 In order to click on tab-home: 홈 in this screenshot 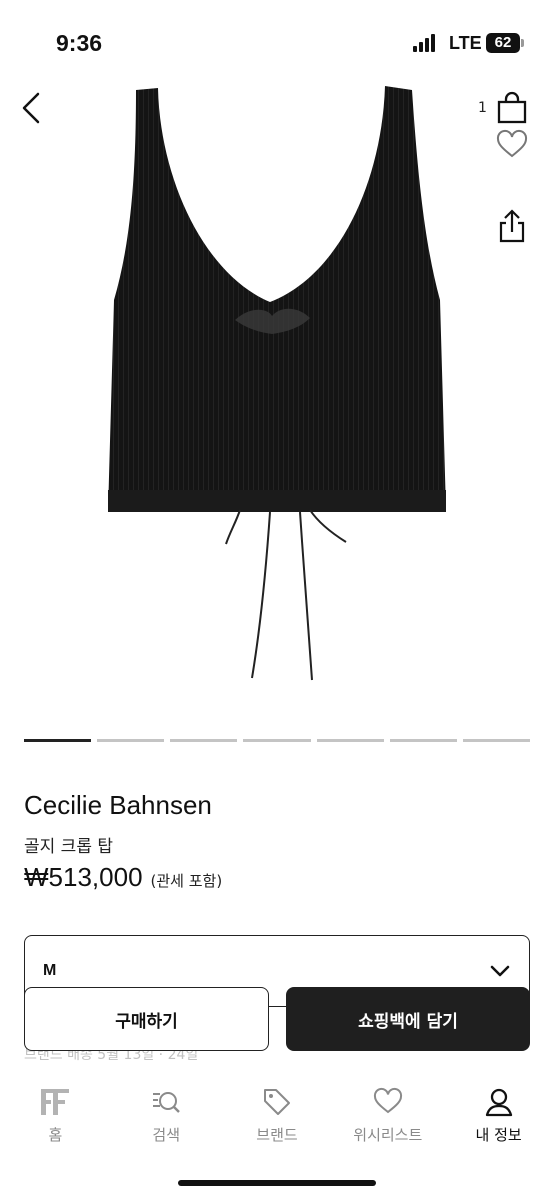, I will do `click(55, 1115)`.